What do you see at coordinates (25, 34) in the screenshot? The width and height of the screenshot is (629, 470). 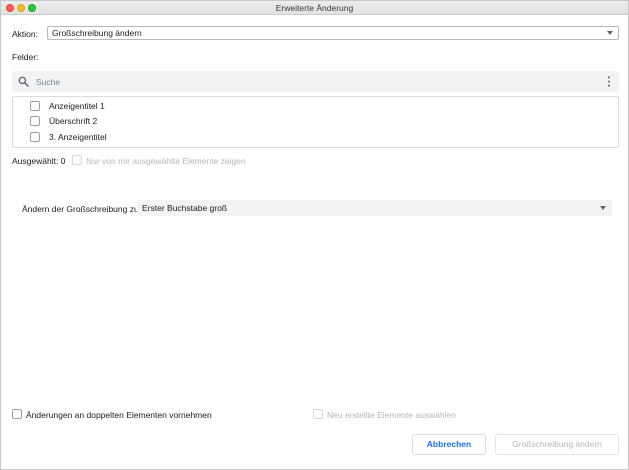 I see `action-label: Aktion:` at bounding box center [25, 34].